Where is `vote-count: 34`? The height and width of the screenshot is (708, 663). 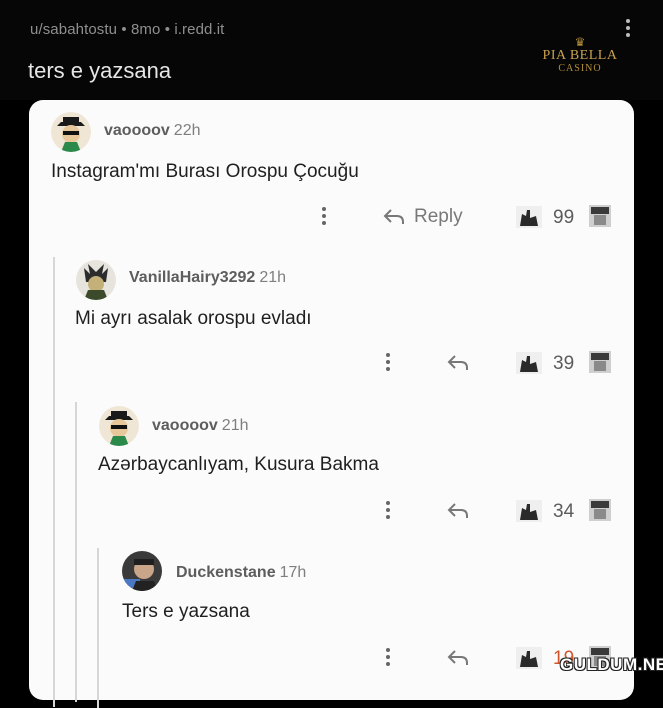
vote-count: 34 is located at coordinates (564, 511).